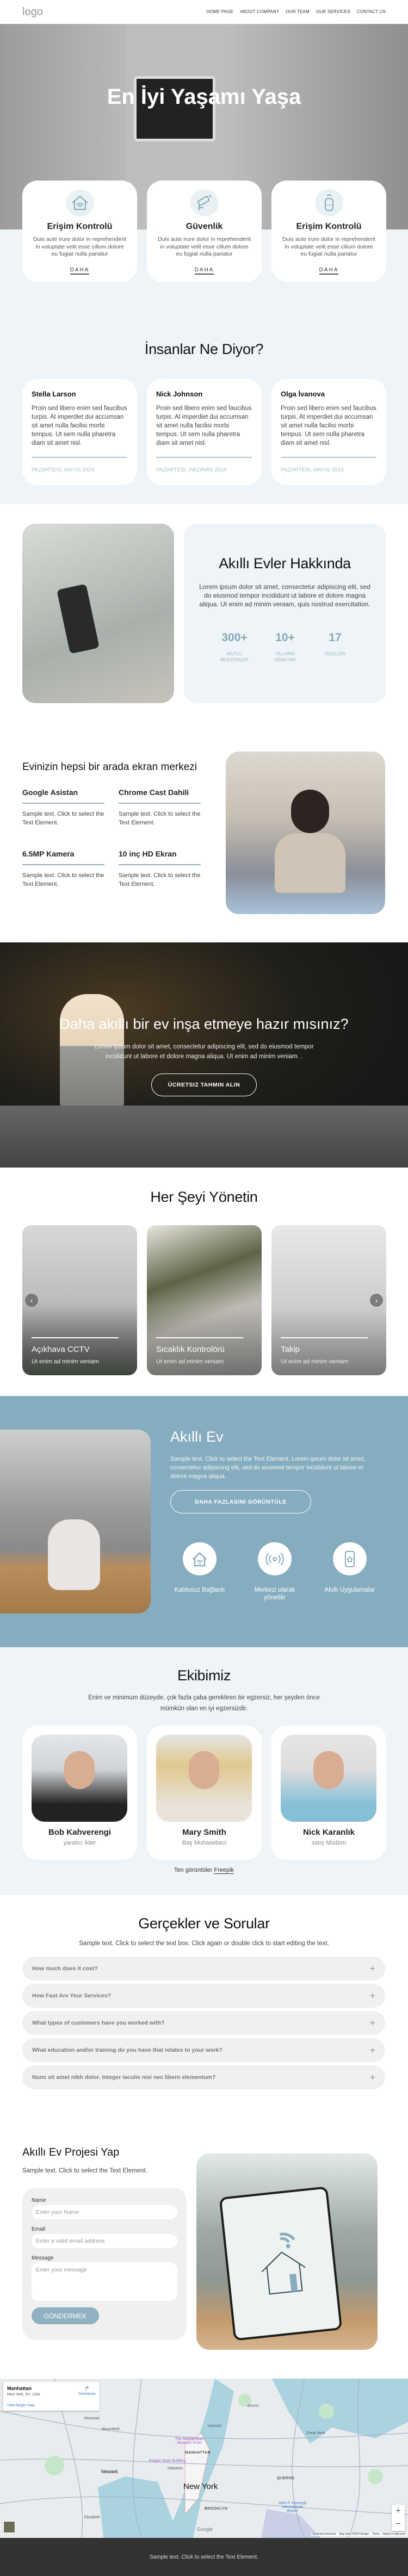  What do you see at coordinates (329, 1770) in the screenshot?
I see `face-shape` at bounding box center [329, 1770].